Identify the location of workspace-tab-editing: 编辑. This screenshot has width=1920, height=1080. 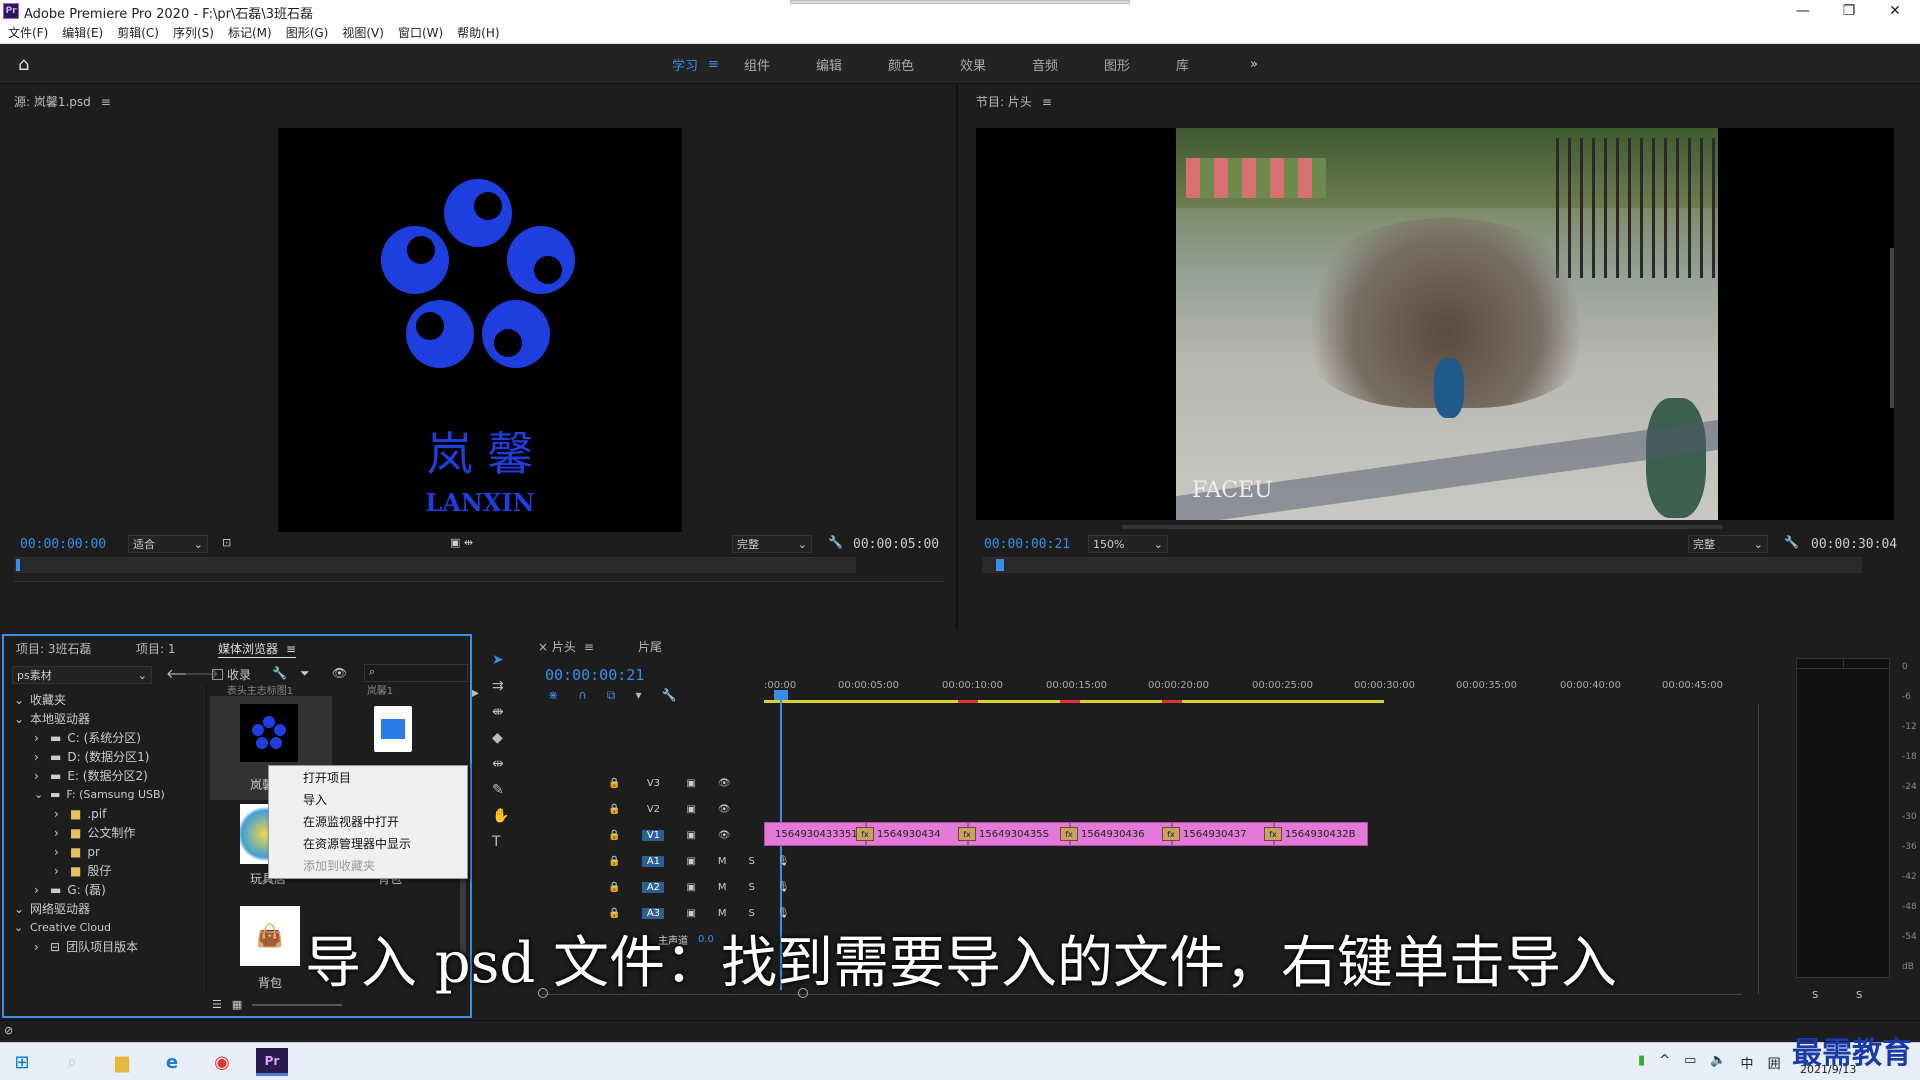
(829, 64).